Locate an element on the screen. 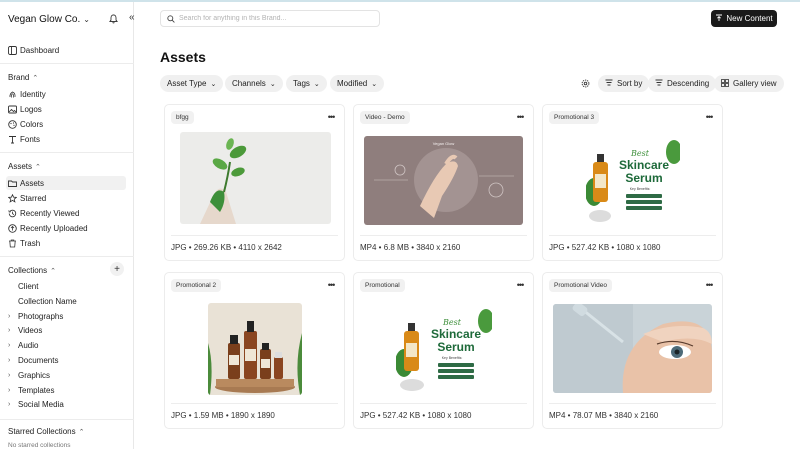 The width and height of the screenshot is (800, 449). filter-modified: Modified ⌄ is located at coordinates (357, 83).